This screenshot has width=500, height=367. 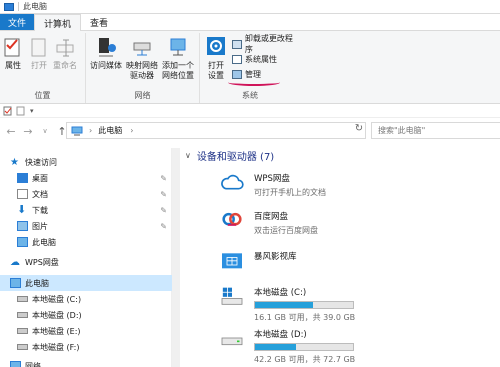 I want to click on open-icon, so click(x=39, y=47).